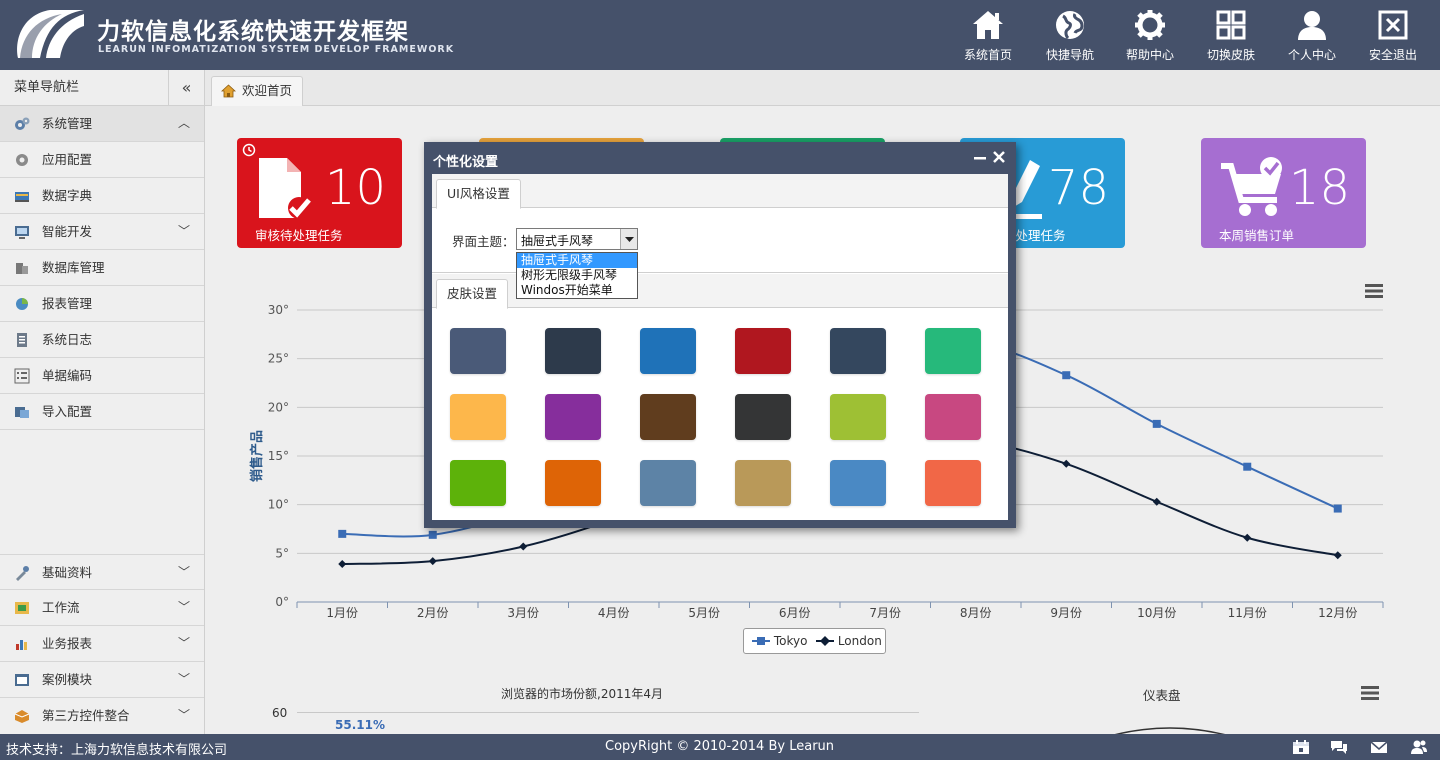 Image resolution: width=1440 pixels, height=760 pixels. What do you see at coordinates (987, 55) in the screenshot?
I see `nav-home-label: 系统首页` at bounding box center [987, 55].